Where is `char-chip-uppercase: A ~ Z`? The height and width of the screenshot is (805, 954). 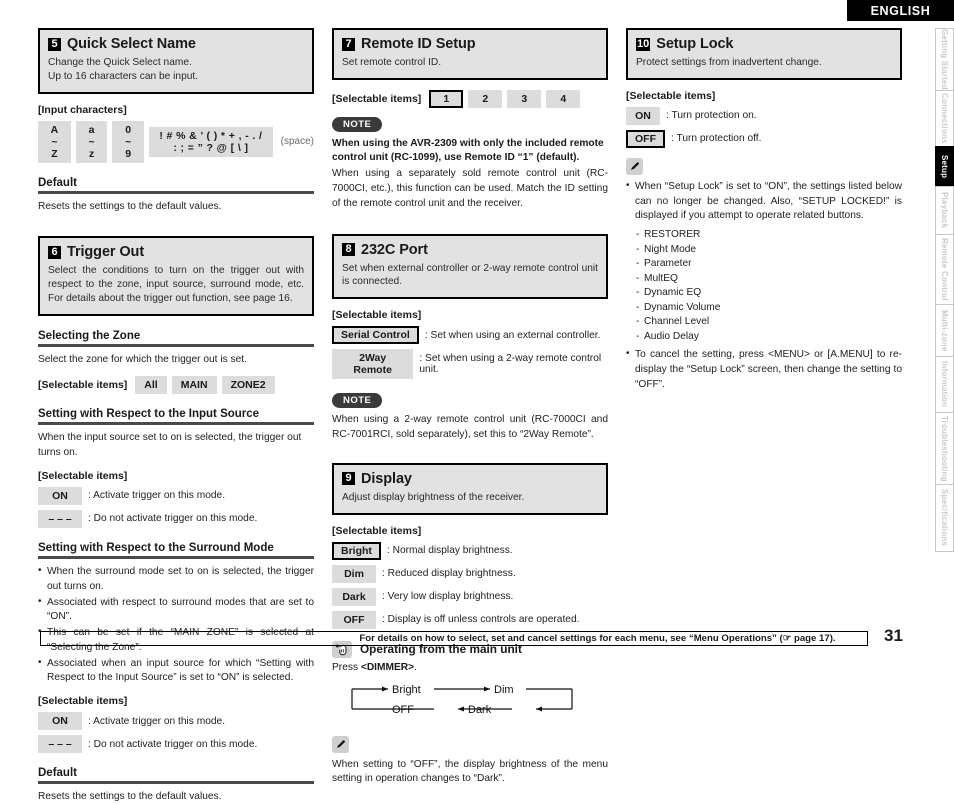 char-chip-uppercase: A ~ Z is located at coordinates (54, 141).